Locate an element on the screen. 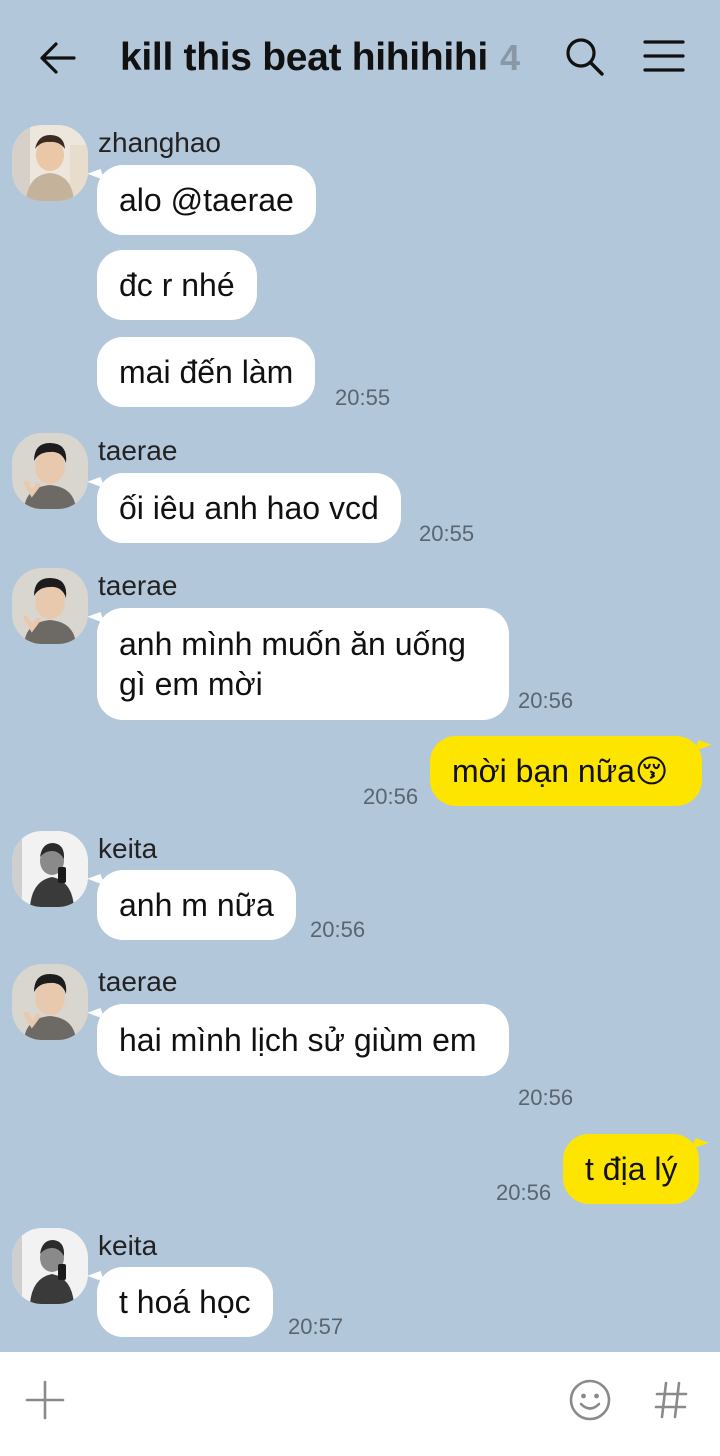 This screenshot has height=1456, width=720. message-time: 20:57 is located at coordinates (316, 1326).